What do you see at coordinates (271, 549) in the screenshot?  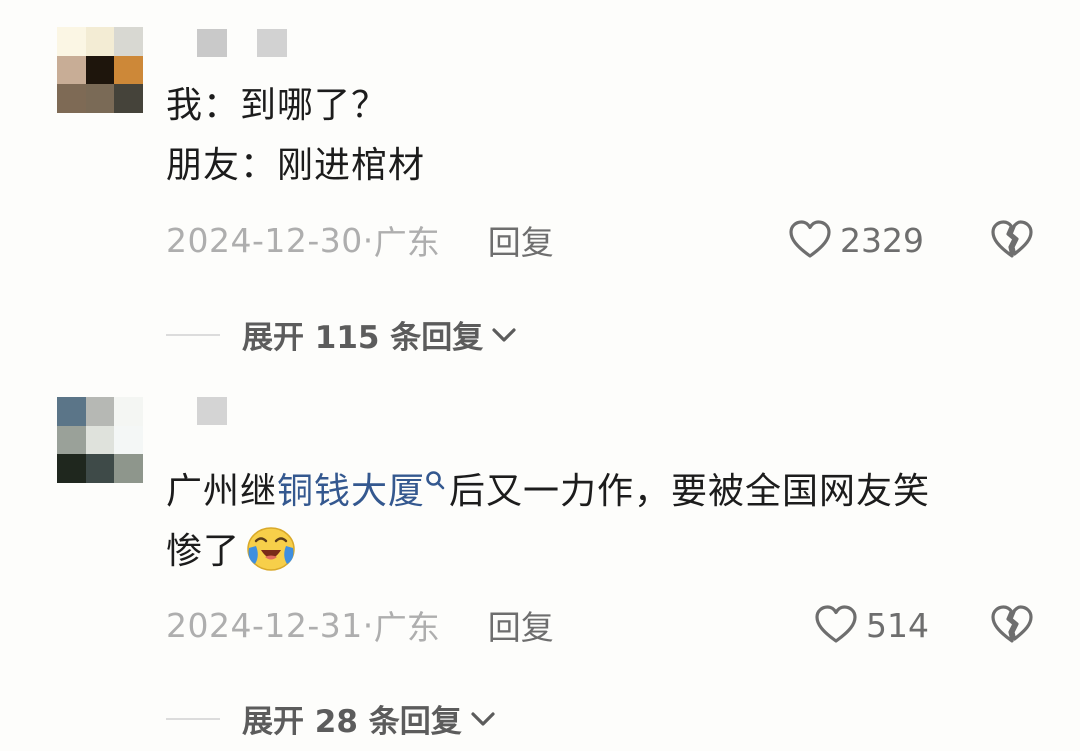 I see `crying-laughing-emoji` at bounding box center [271, 549].